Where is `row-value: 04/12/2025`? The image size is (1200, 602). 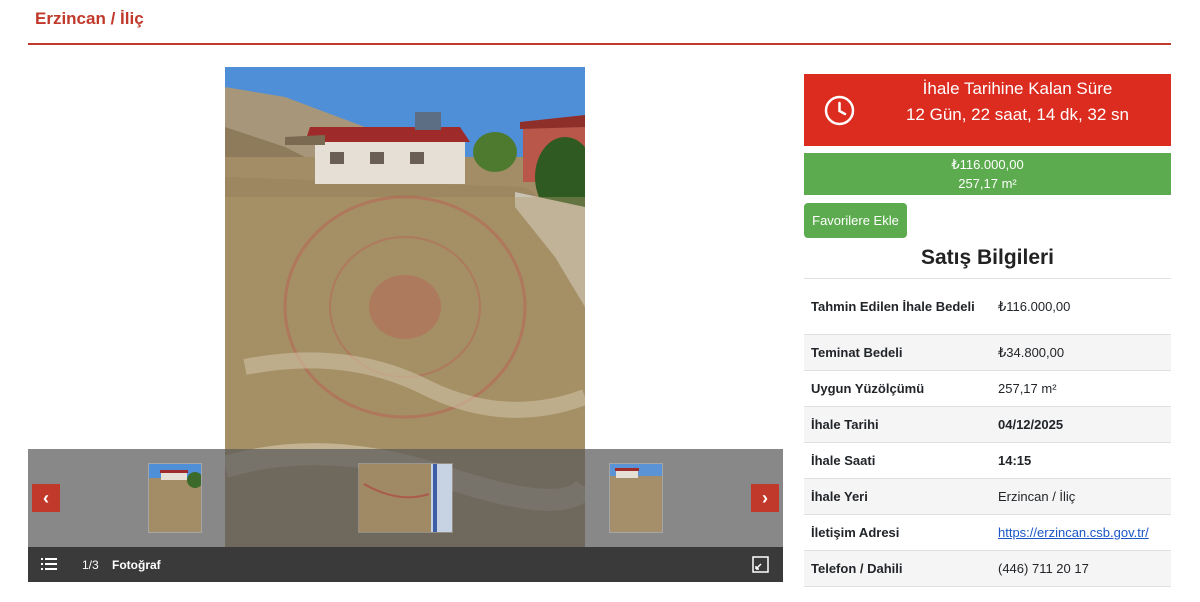
row-value: 04/12/2025 is located at coordinates (1081, 424).